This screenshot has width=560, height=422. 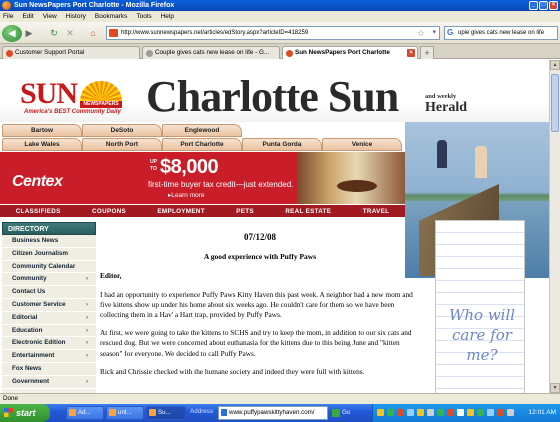 What do you see at coordinates (501, 33) in the screenshot?
I see `search-box: G upie gives cats new lease on life` at bounding box center [501, 33].